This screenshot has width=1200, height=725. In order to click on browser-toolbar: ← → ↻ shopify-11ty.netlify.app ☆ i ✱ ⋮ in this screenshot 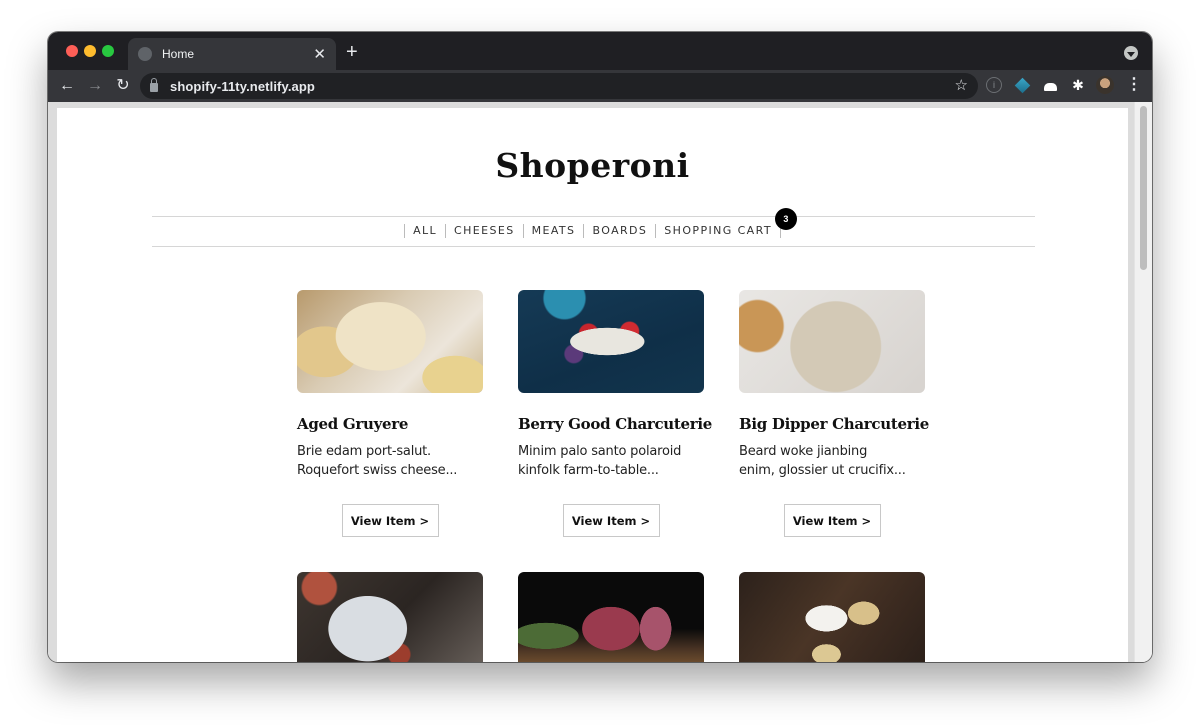, I will do `click(600, 86)`.